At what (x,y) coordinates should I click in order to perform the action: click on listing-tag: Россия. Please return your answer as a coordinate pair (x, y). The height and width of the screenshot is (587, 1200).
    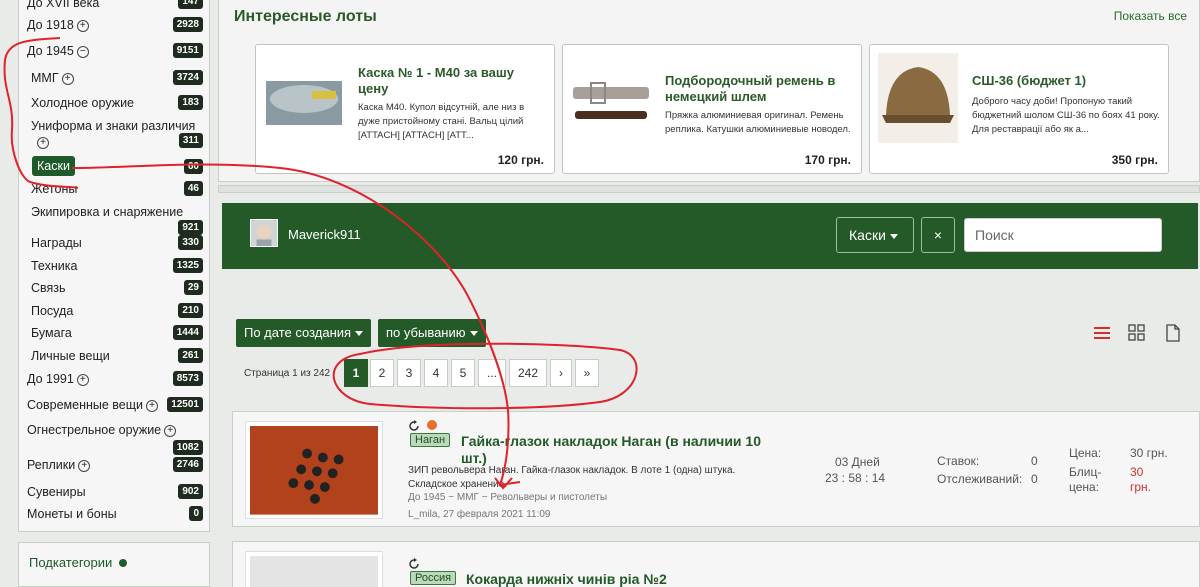
    Looking at the image, I should click on (433, 578).